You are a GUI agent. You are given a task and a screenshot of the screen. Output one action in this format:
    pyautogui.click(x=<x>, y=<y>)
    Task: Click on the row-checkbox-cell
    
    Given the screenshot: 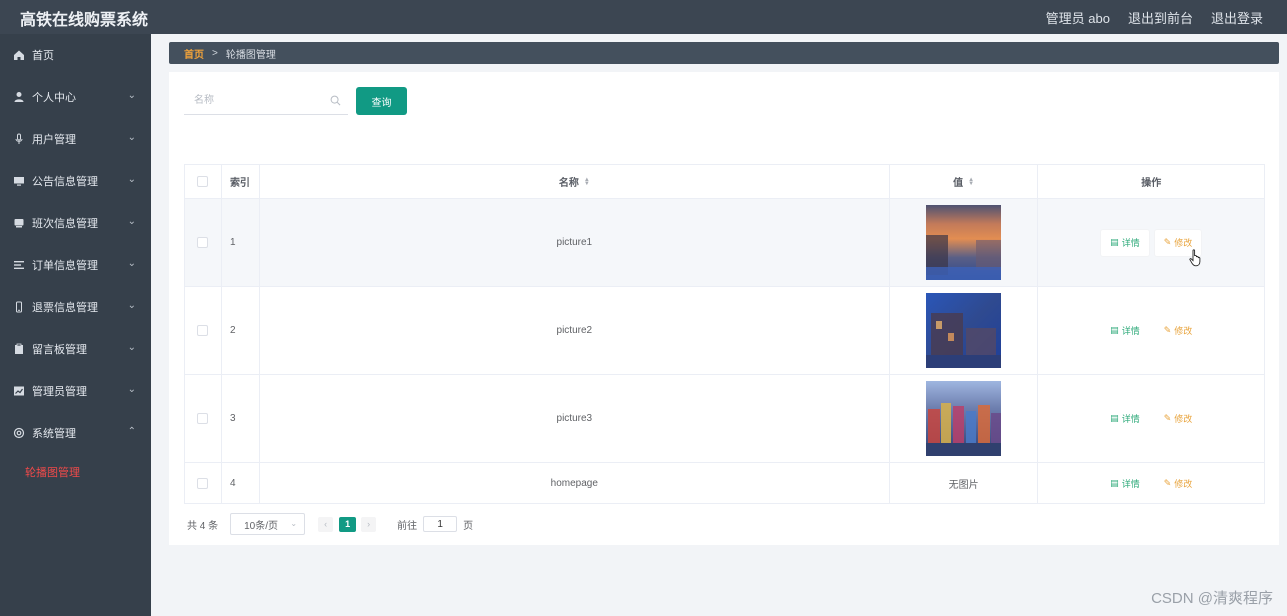 What is the action you would take?
    pyautogui.click(x=203, y=418)
    